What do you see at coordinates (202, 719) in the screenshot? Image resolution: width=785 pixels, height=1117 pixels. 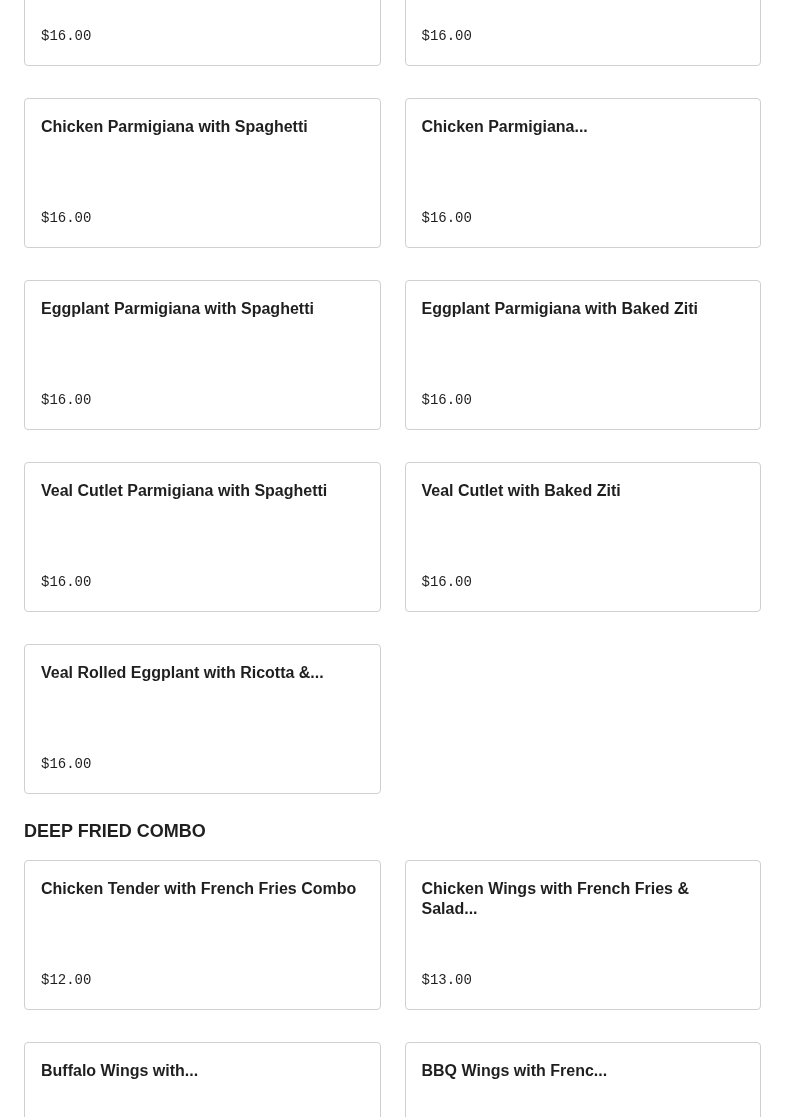 I see `menu-item-card: Veal Rolled Eggplant with Ricotta &... $16.00` at bounding box center [202, 719].